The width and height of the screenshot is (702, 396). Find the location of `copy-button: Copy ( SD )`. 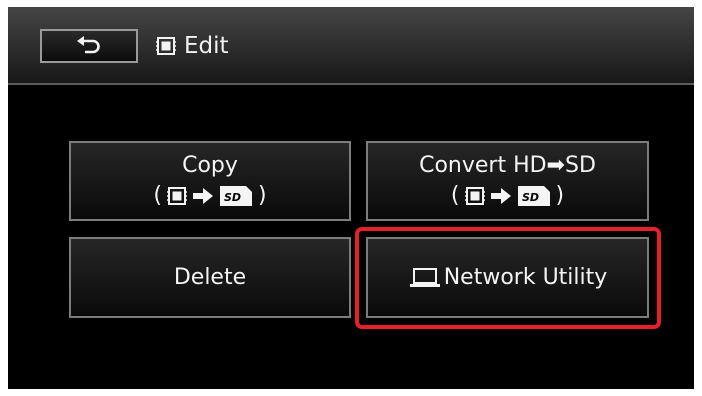

copy-button: Copy ( SD ) is located at coordinates (210, 181).